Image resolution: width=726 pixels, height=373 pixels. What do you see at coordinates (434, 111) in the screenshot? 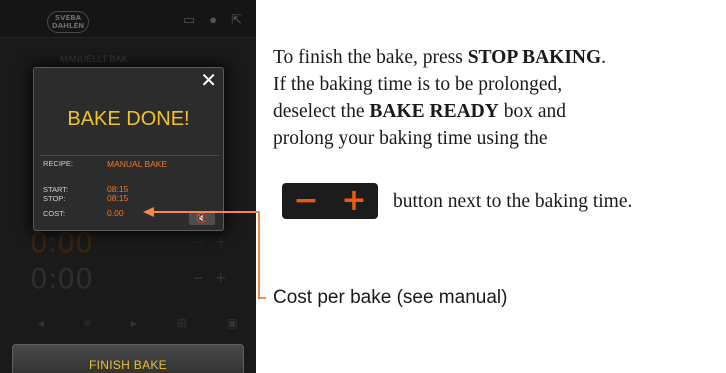
I see `bake-ready-term: BAKE READY` at bounding box center [434, 111].